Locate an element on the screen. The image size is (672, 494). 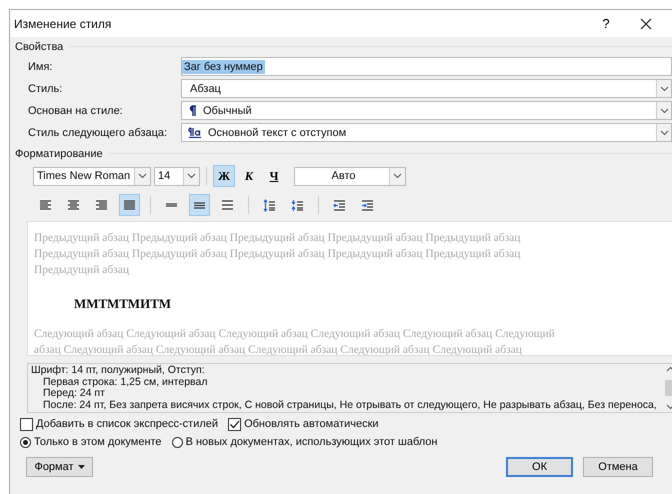
description-text: Шрифт: 14 пт, полужирный, Отступ: is located at coordinates (118, 370).